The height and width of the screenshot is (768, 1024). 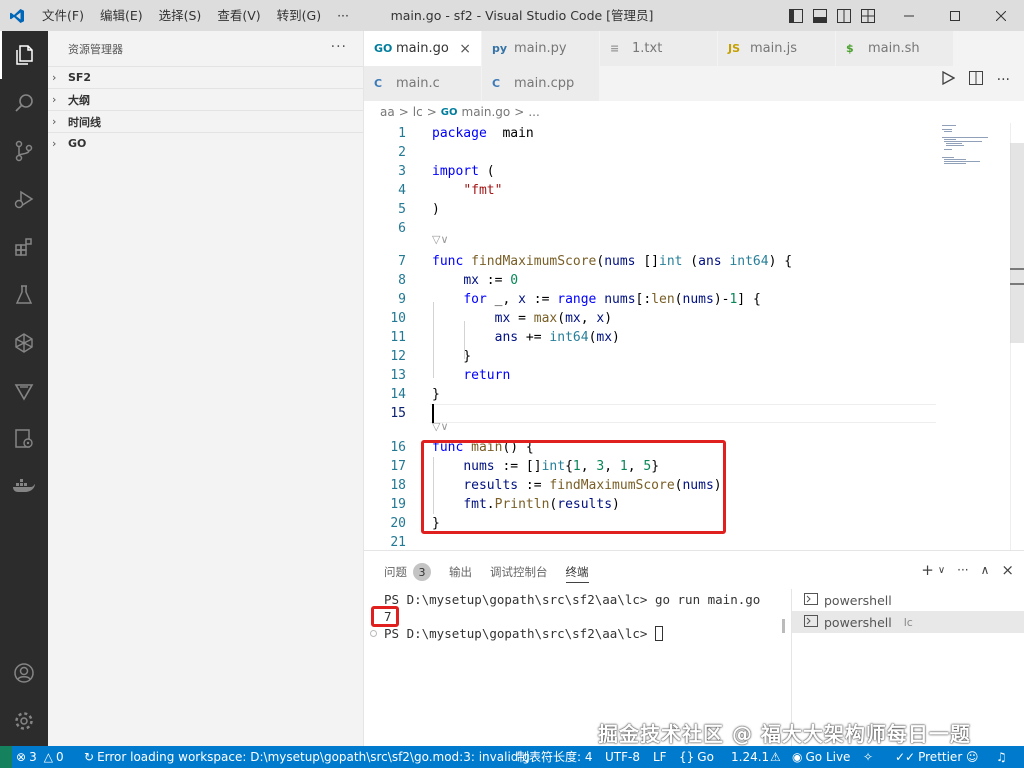 What do you see at coordinates (659, 48) in the screenshot?
I see `tab-1-txt: ≡ 1.txt` at bounding box center [659, 48].